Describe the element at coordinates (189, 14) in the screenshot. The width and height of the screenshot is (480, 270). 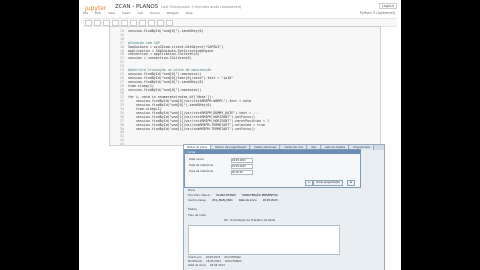
I see `menu-item-help: Help` at that location.